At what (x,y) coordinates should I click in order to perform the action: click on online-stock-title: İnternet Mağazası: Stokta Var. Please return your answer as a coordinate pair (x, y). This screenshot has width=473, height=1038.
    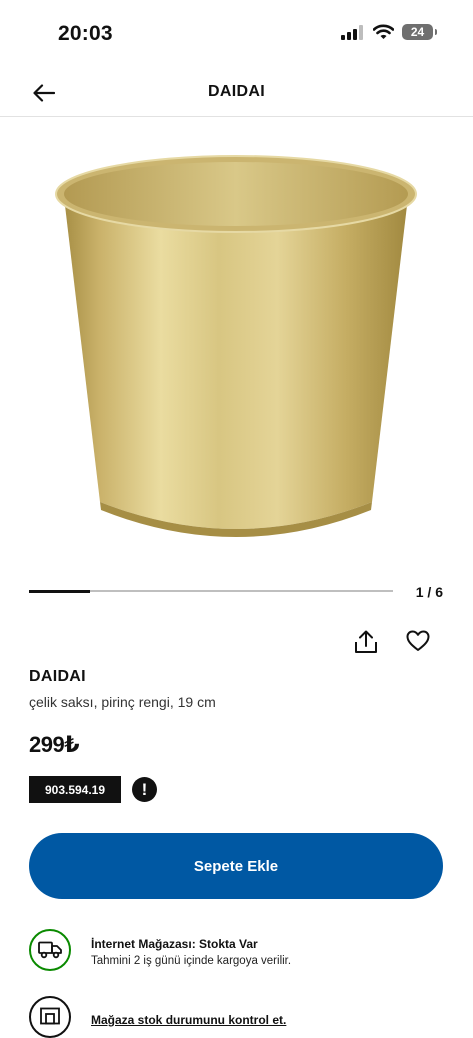
    Looking at the image, I should click on (174, 944).